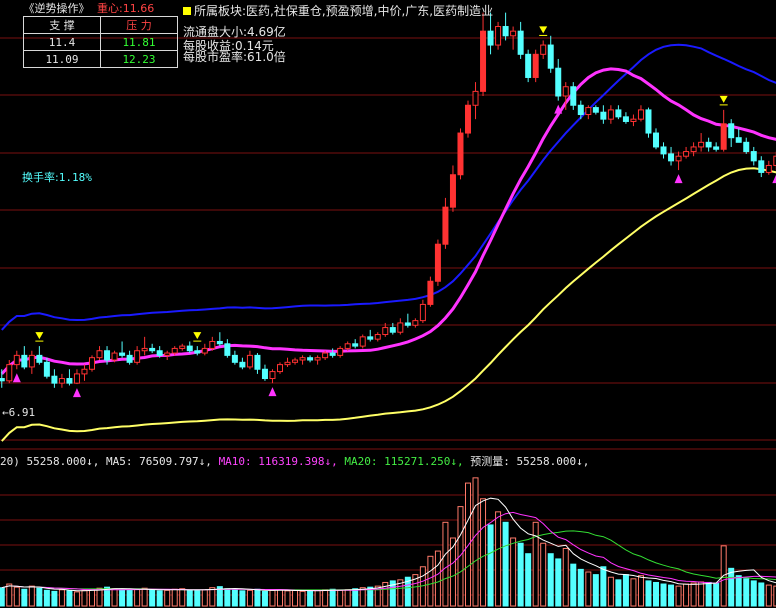 The image size is (776, 608). Describe the element at coordinates (138, 8) in the screenshot. I see `center-value: 11.66` at that location.